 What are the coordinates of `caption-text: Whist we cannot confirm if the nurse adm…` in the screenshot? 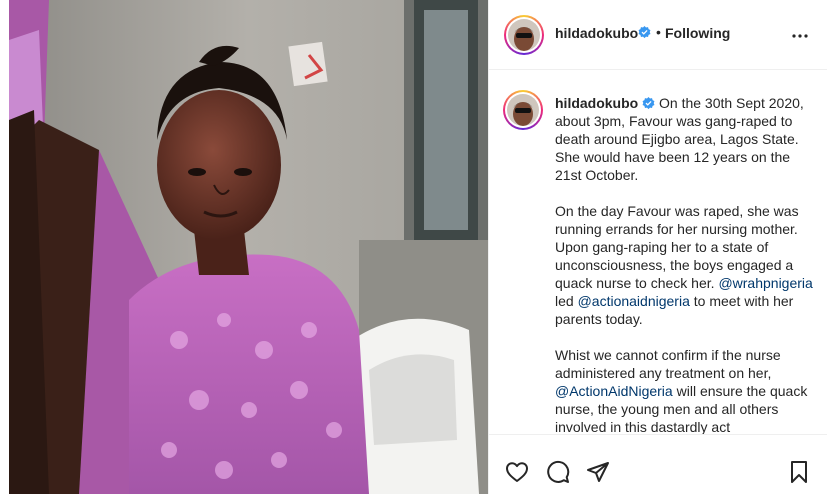 It's located at (668, 364).